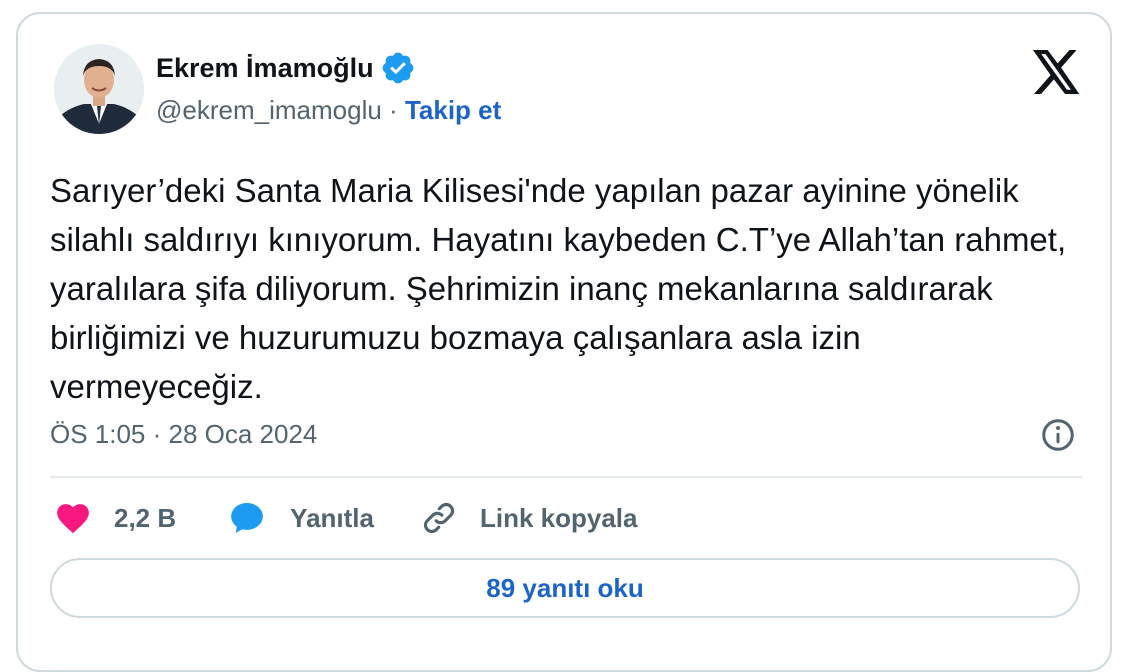 Image resolution: width=1144 pixels, height=672 pixels. I want to click on like-button: 2,2 B, so click(115, 518).